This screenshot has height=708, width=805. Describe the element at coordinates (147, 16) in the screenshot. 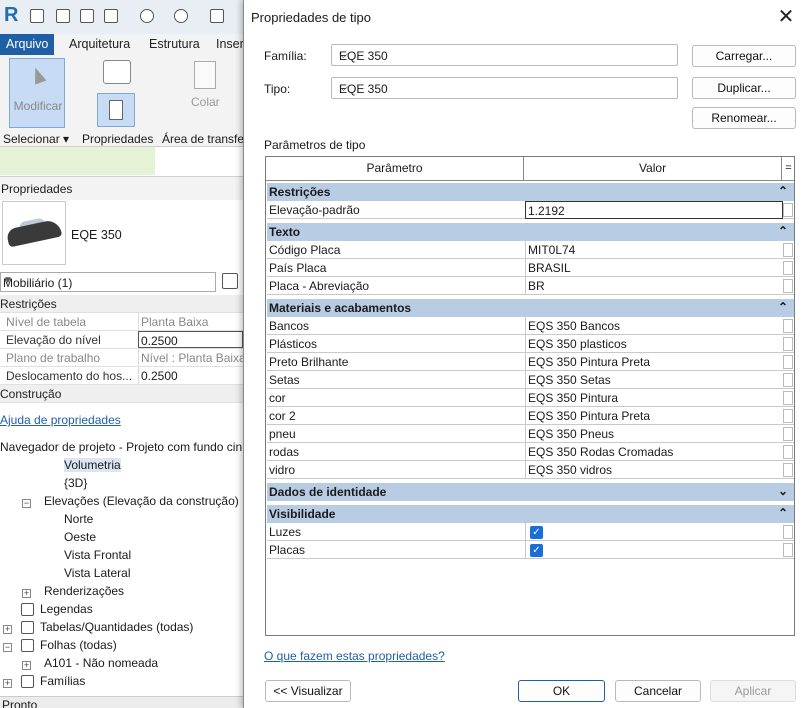

I see `undo-icon` at that location.